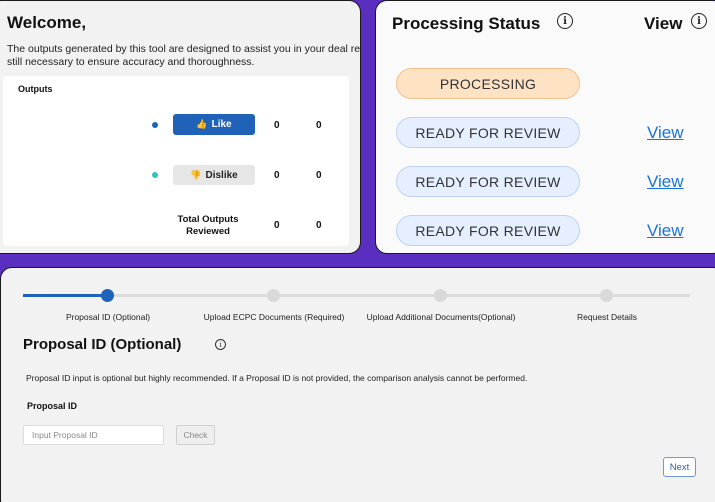  I want to click on proposal-id-label: Proposal ID, so click(52, 406).